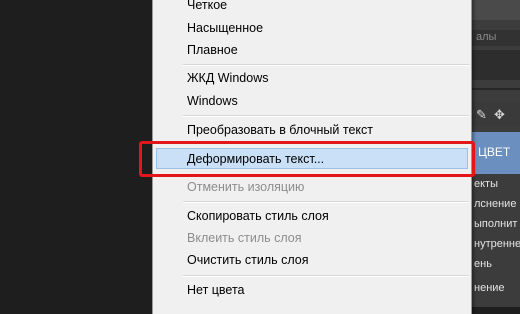  Describe the element at coordinates (248, 260) in the screenshot. I see `menu-item-clear-layer-style: Очистить стиль слоя` at that location.